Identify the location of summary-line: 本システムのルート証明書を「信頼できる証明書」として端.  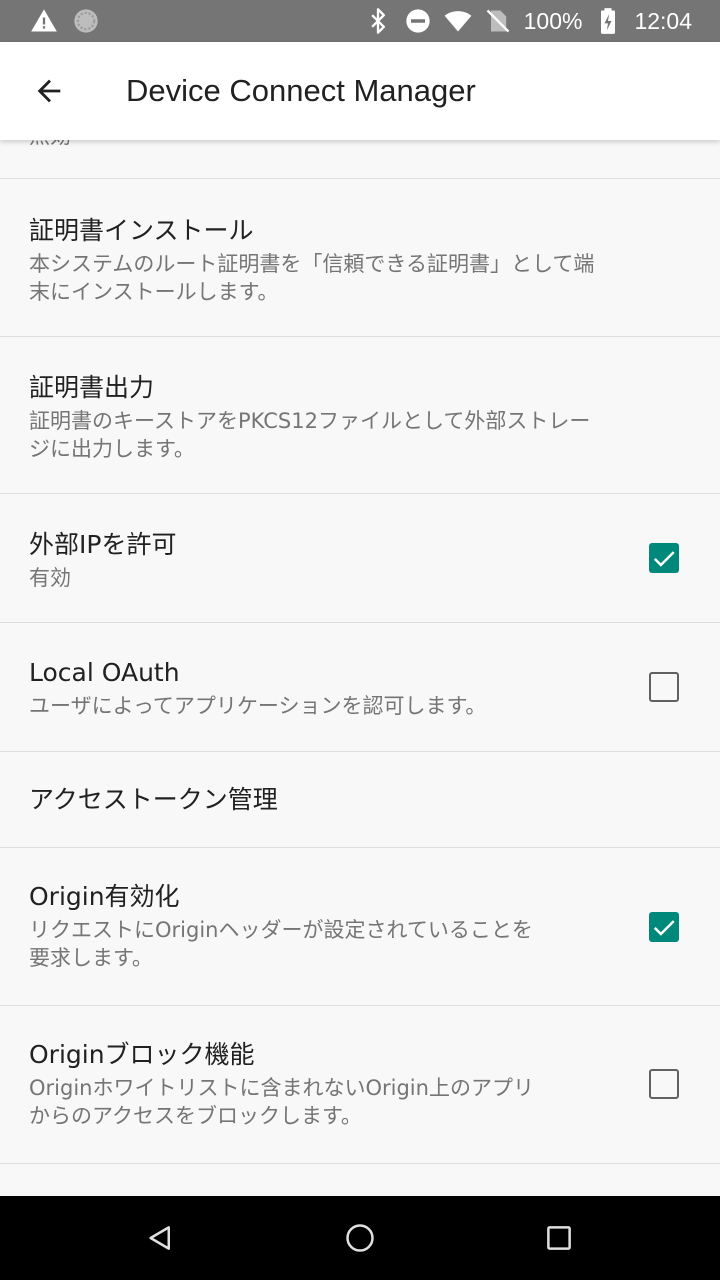
(312, 264).